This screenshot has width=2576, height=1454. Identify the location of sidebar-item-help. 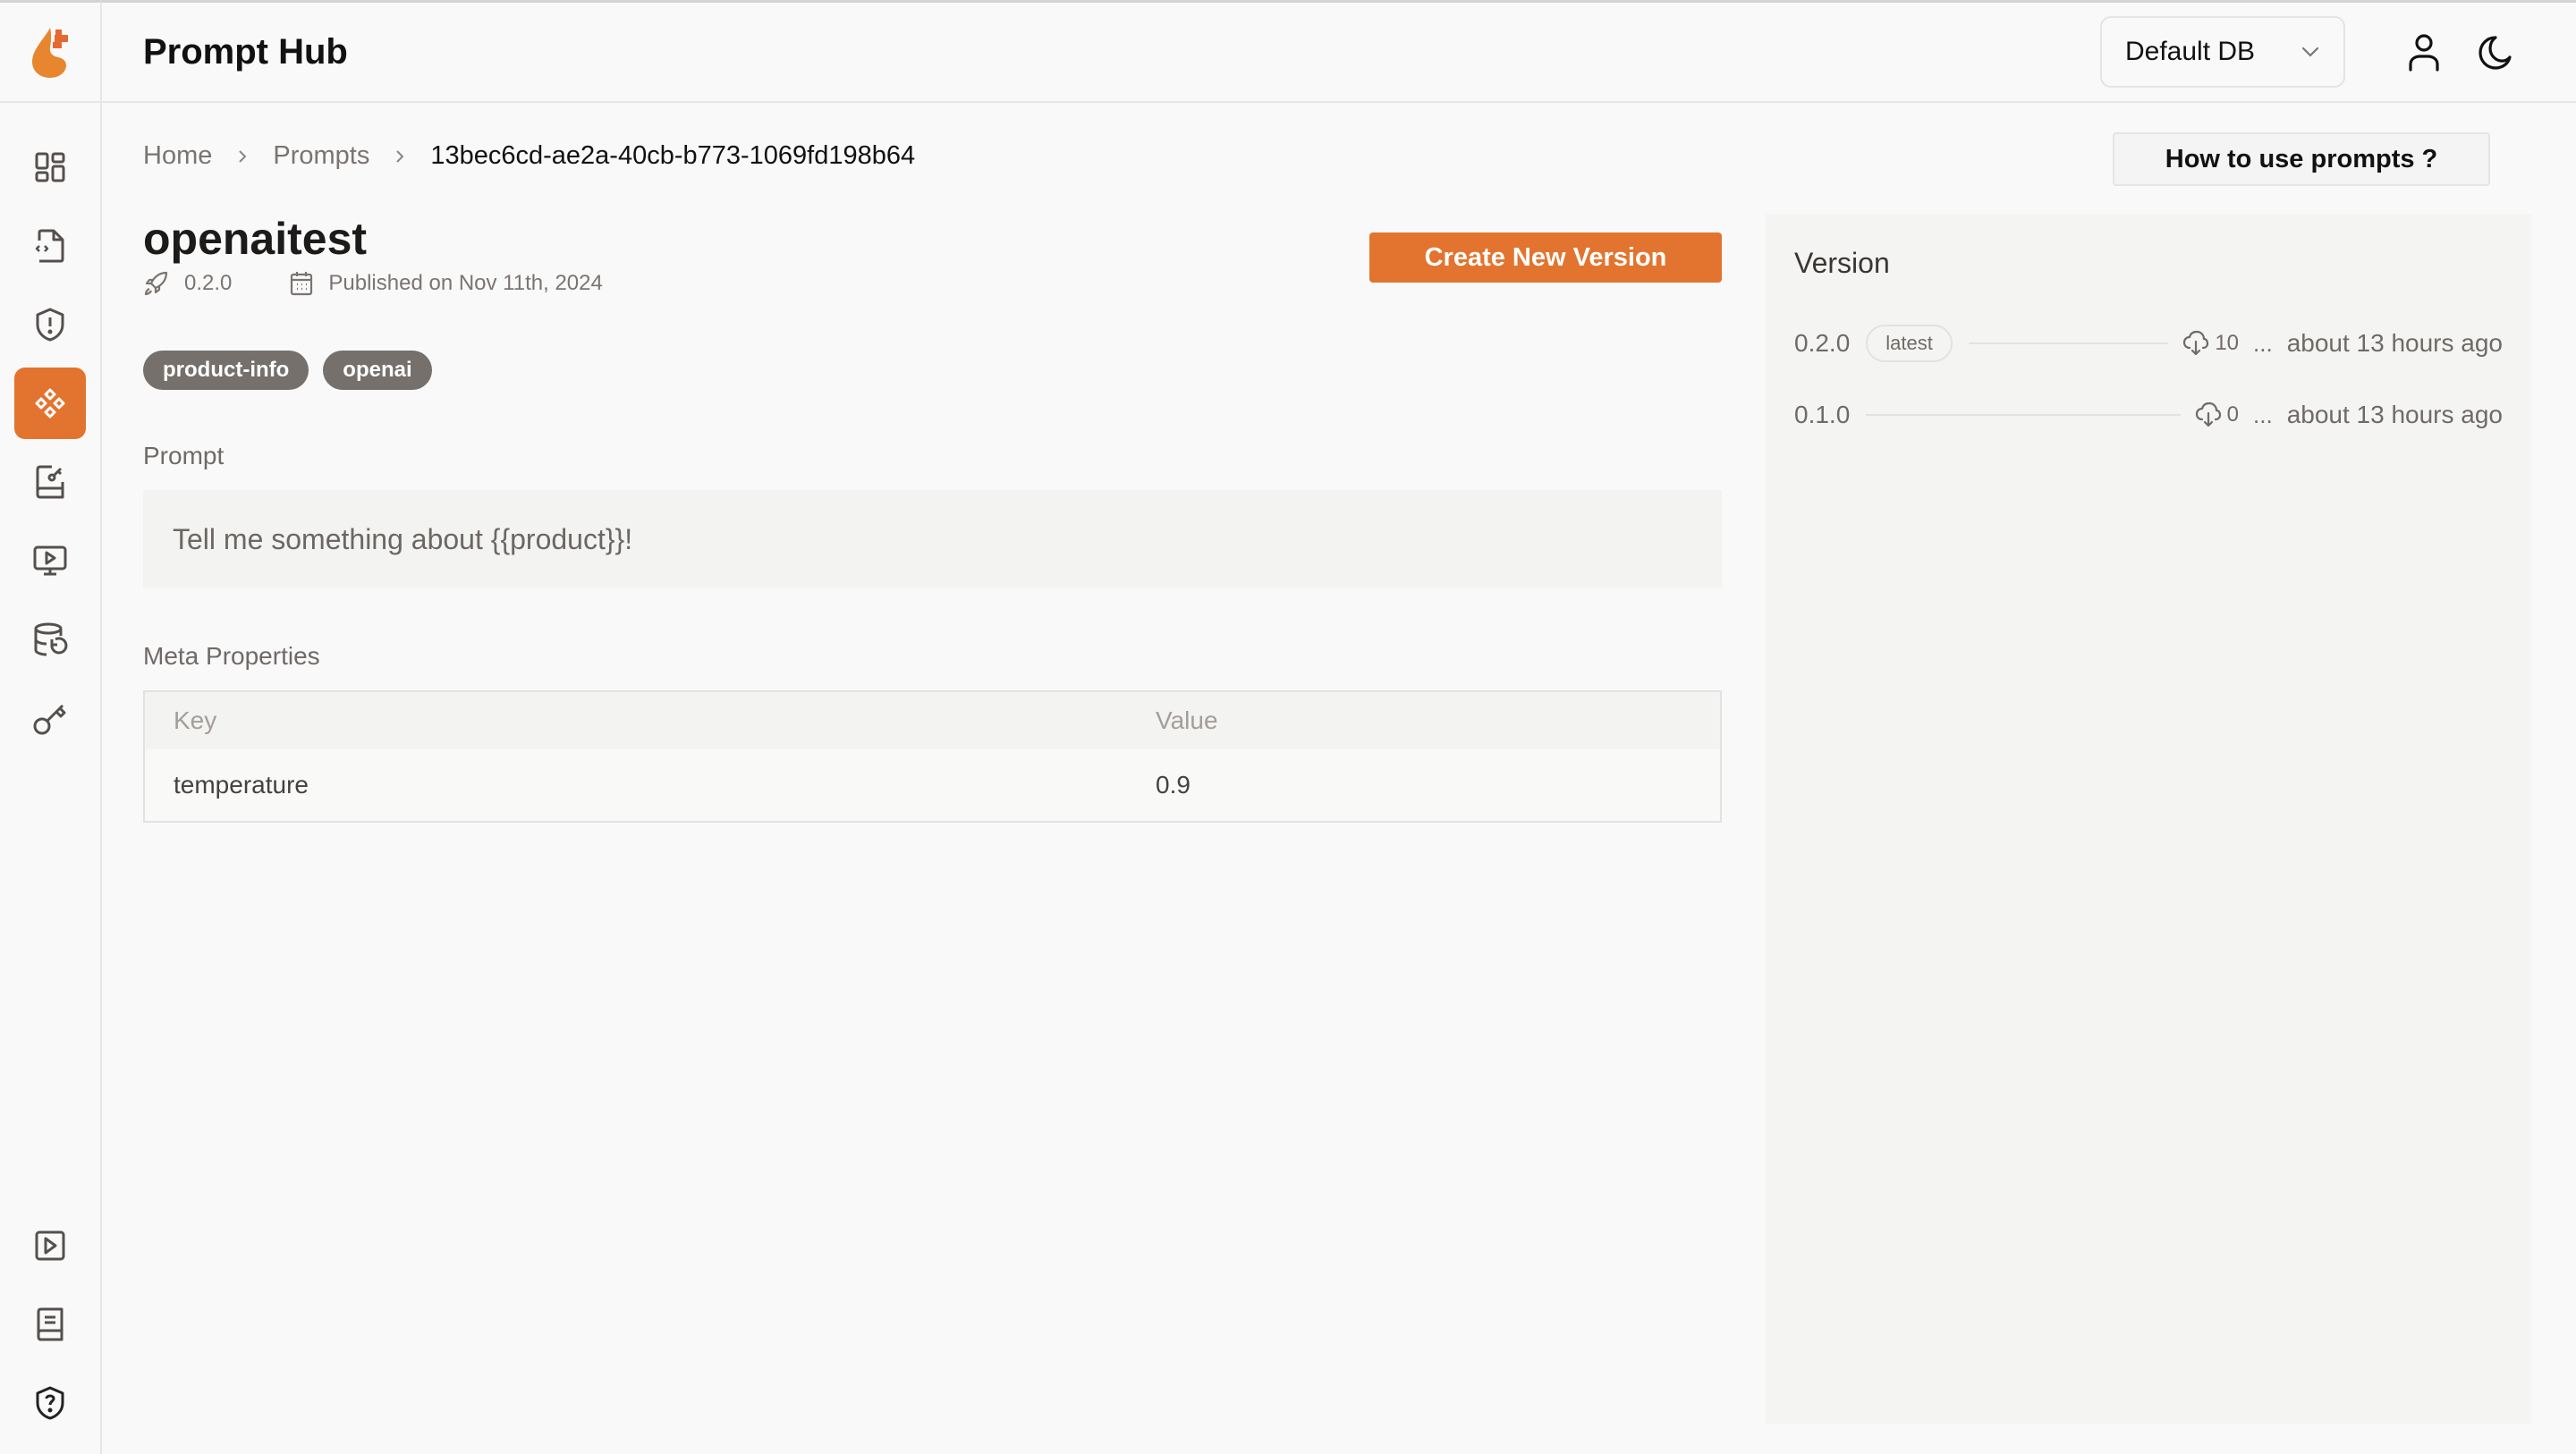
(50, 1403).